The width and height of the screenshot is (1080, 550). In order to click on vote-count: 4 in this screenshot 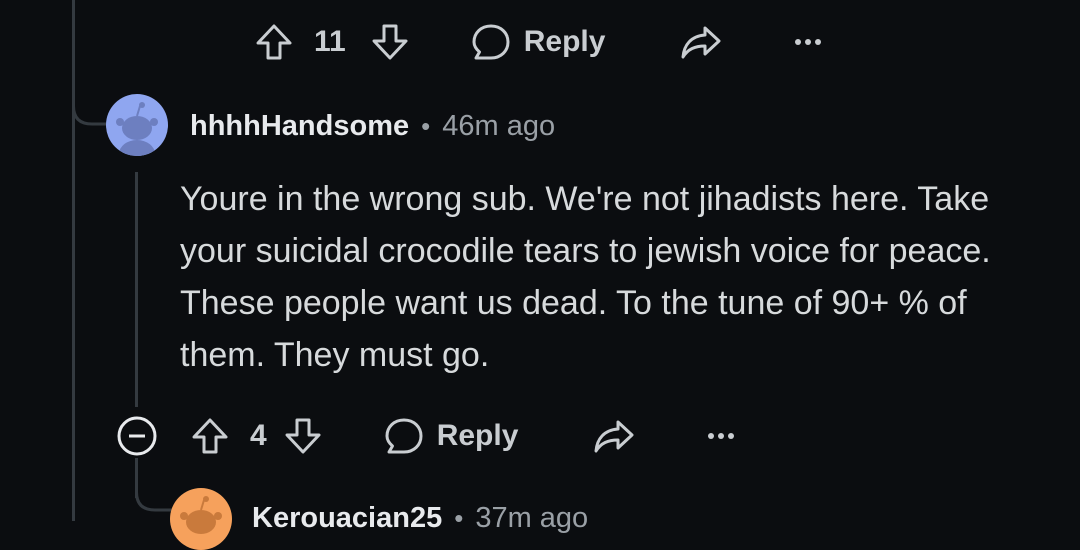, I will do `click(258, 435)`.